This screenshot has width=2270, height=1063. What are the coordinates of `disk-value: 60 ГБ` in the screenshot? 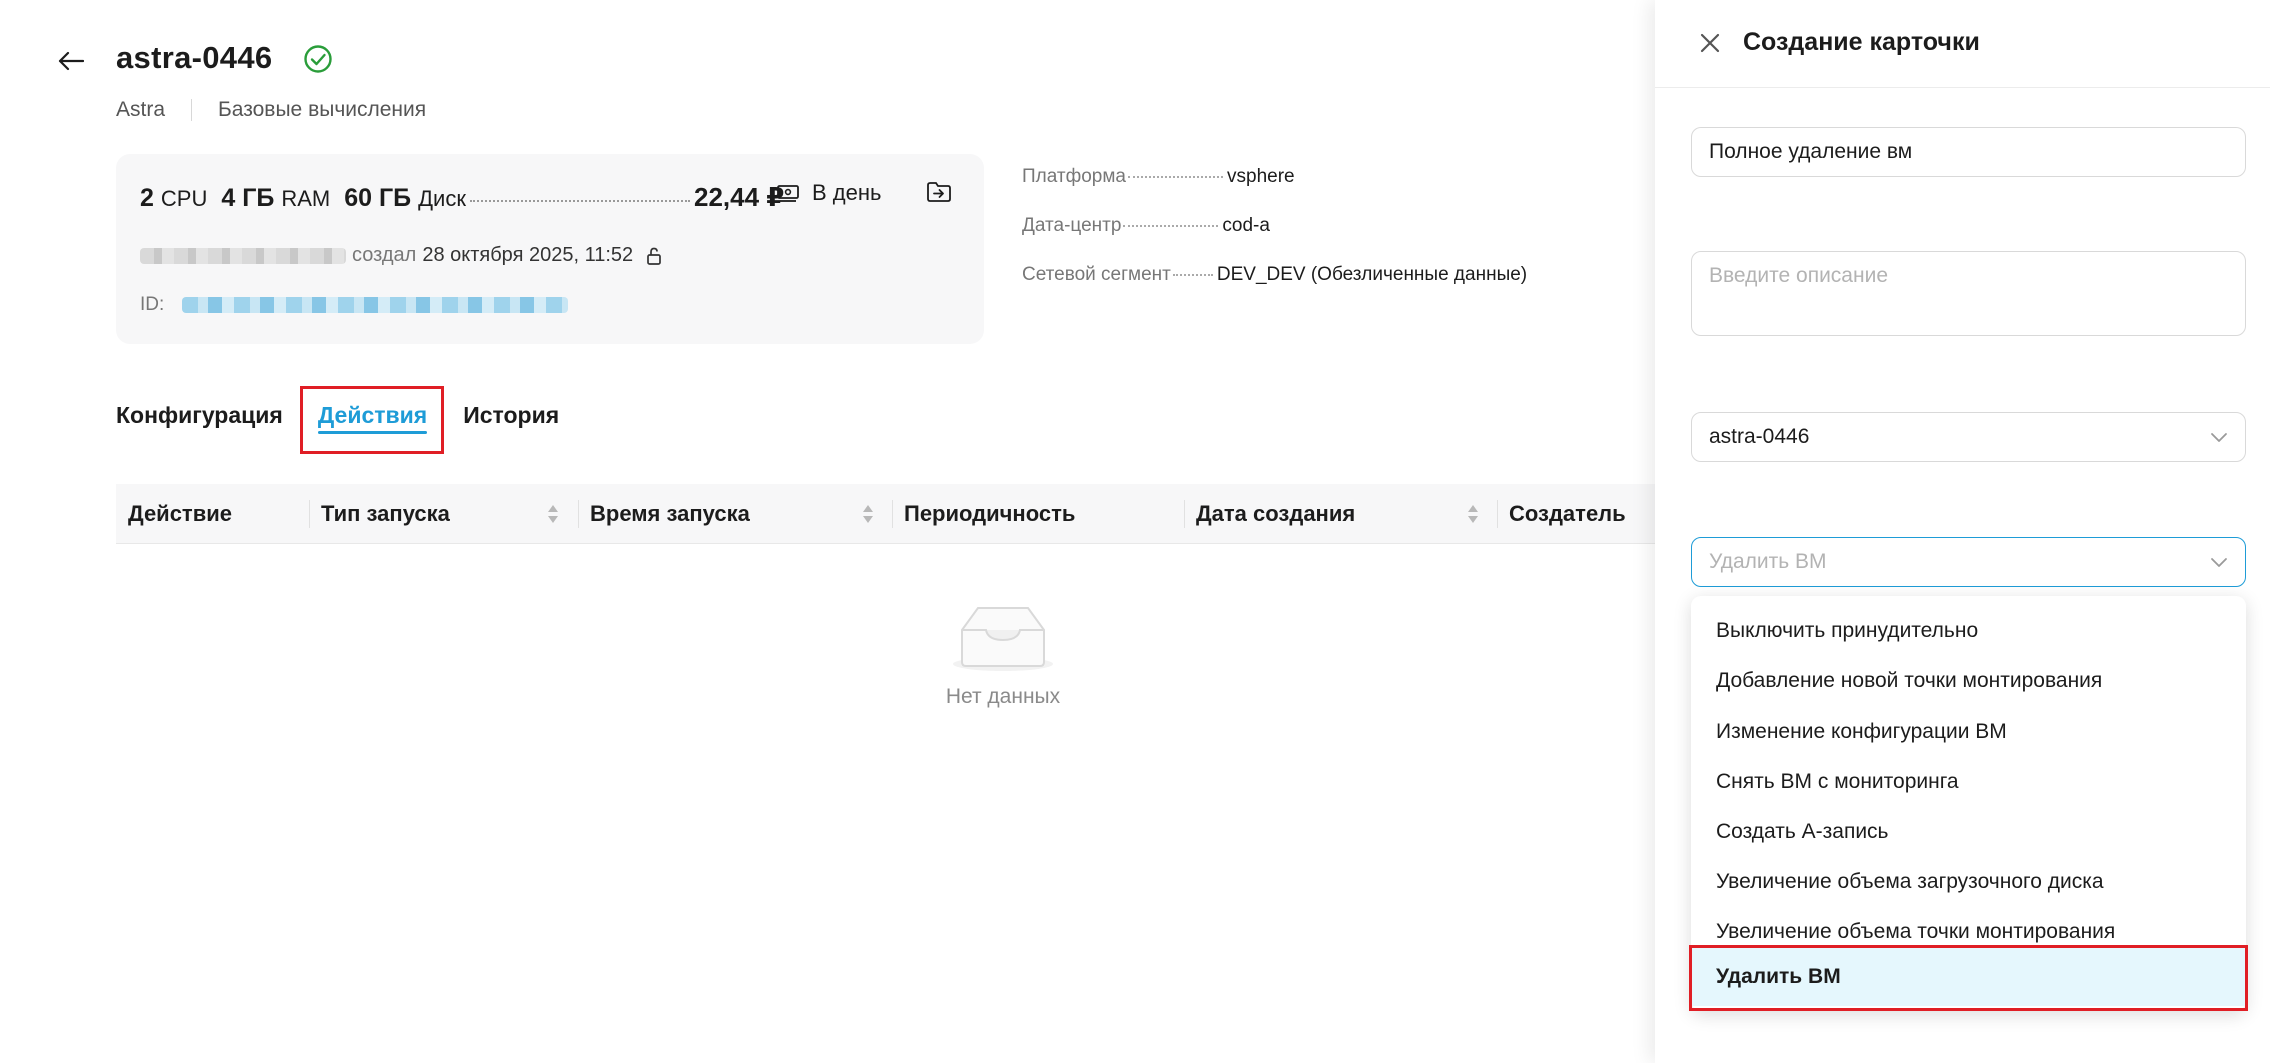 It's located at (378, 198).